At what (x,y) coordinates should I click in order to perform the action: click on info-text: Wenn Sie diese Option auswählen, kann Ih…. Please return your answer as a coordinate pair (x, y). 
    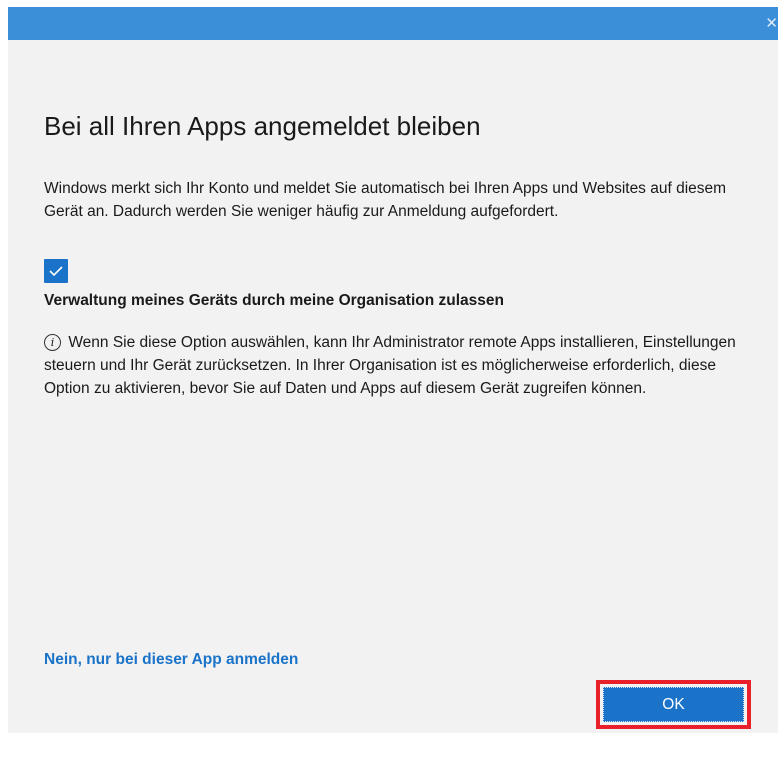
    Looking at the image, I should click on (390, 365).